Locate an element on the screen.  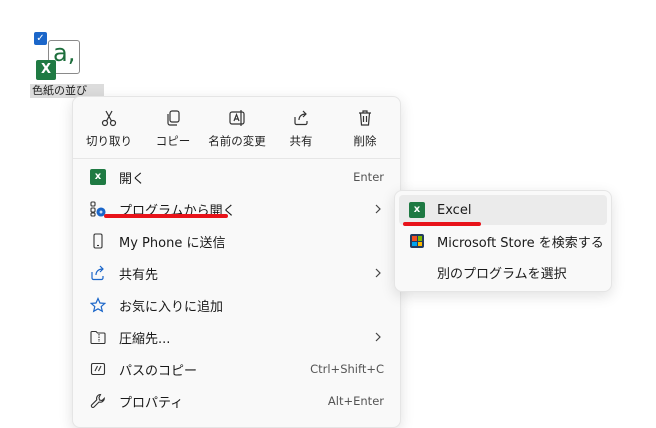
submenu-item-label: Excel is located at coordinates (454, 210).